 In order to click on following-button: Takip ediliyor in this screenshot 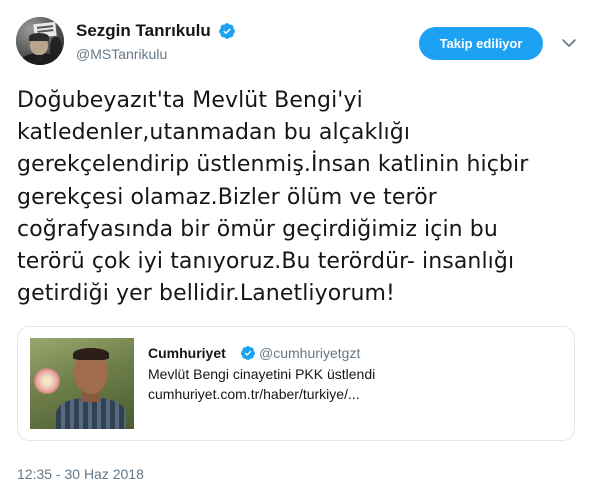, I will do `click(481, 43)`.